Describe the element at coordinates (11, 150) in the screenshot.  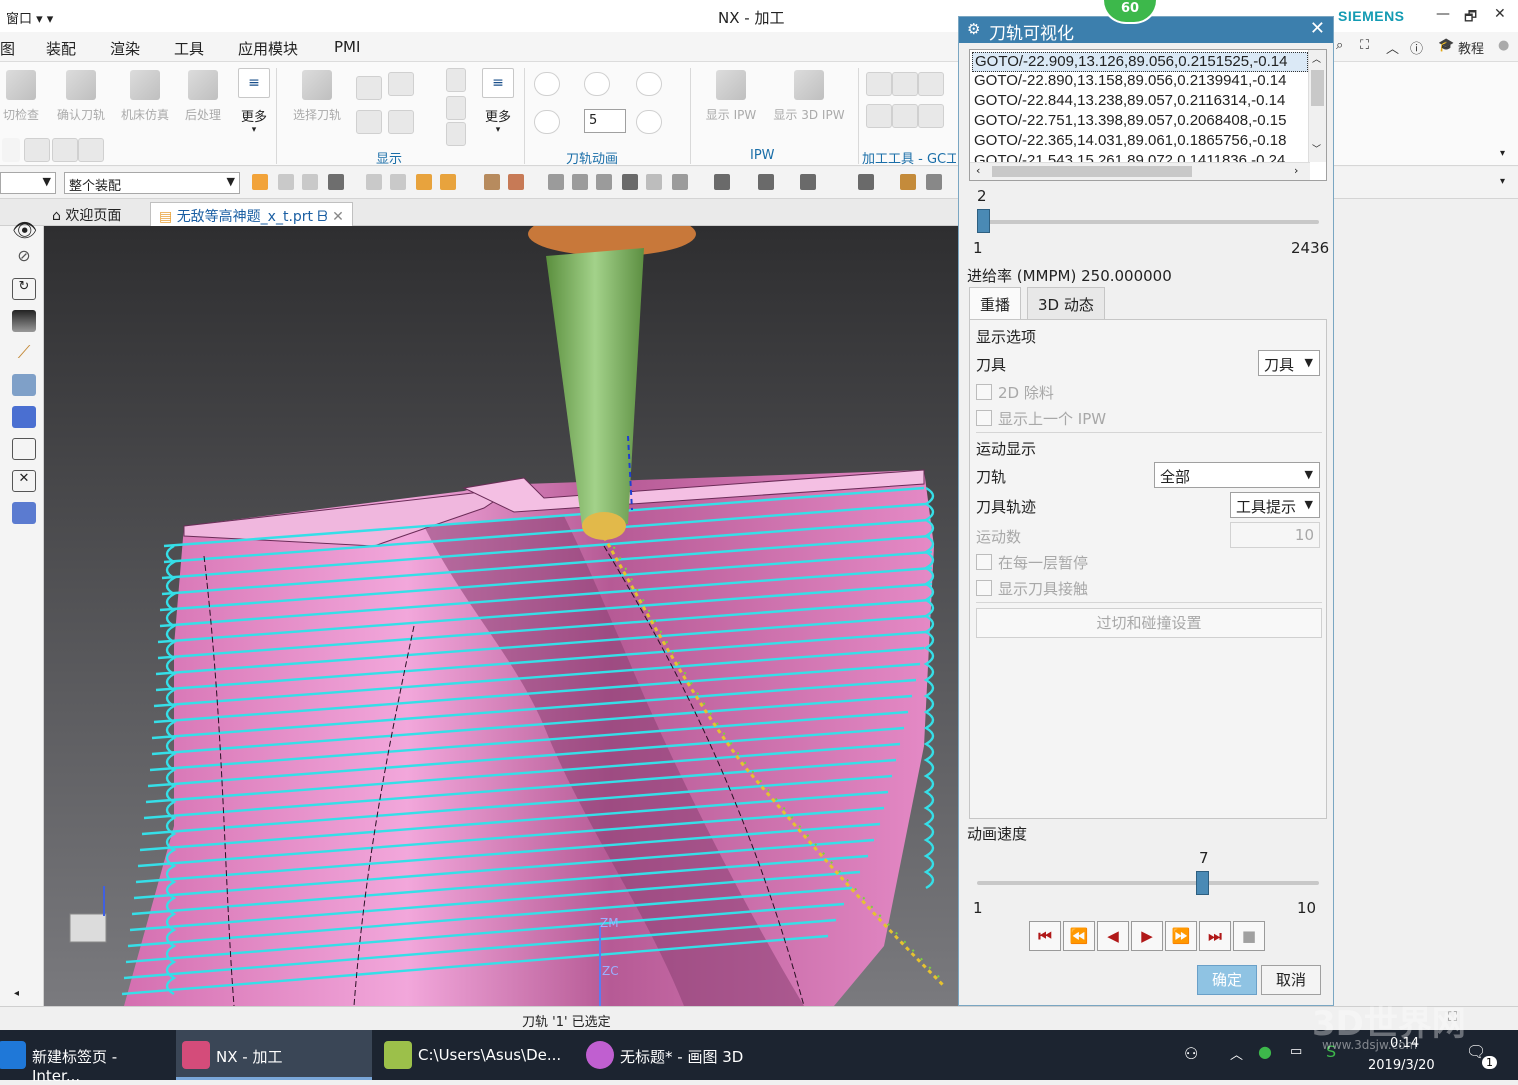
I see `tool-icon` at that location.